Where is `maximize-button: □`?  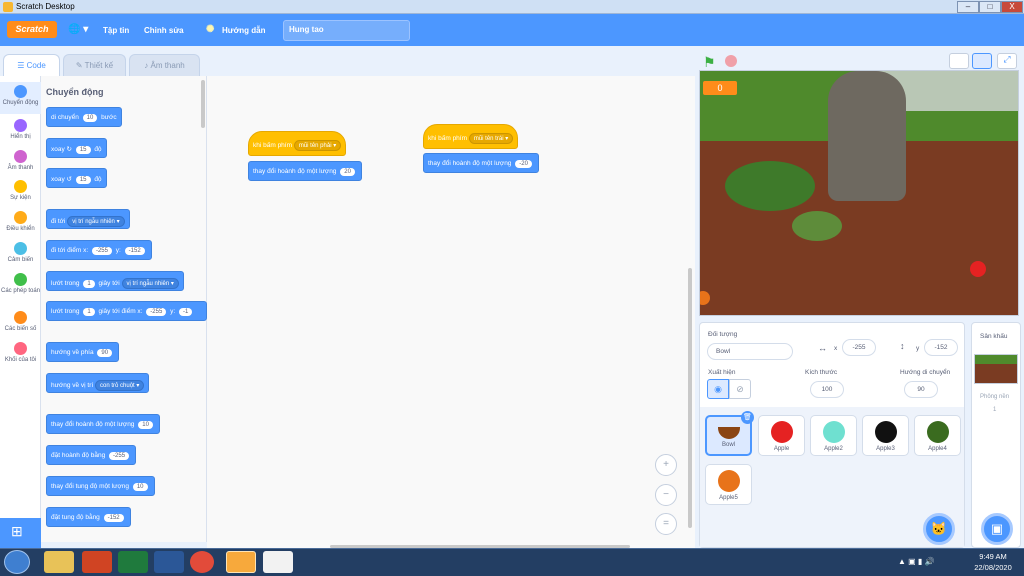 maximize-button: □ is located at coordinates (990, 7).